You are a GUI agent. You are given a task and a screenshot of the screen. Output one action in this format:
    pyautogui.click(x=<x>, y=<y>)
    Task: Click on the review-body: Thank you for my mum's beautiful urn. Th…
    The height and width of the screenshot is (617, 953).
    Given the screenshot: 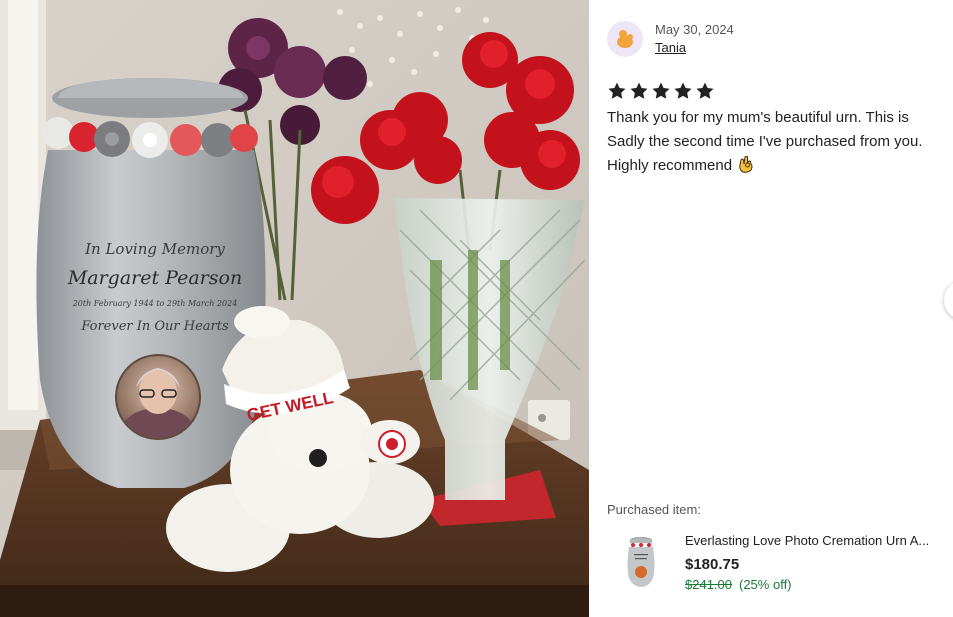 What is the action you would take?
    pyautogui.click(x=777, y=142)
    